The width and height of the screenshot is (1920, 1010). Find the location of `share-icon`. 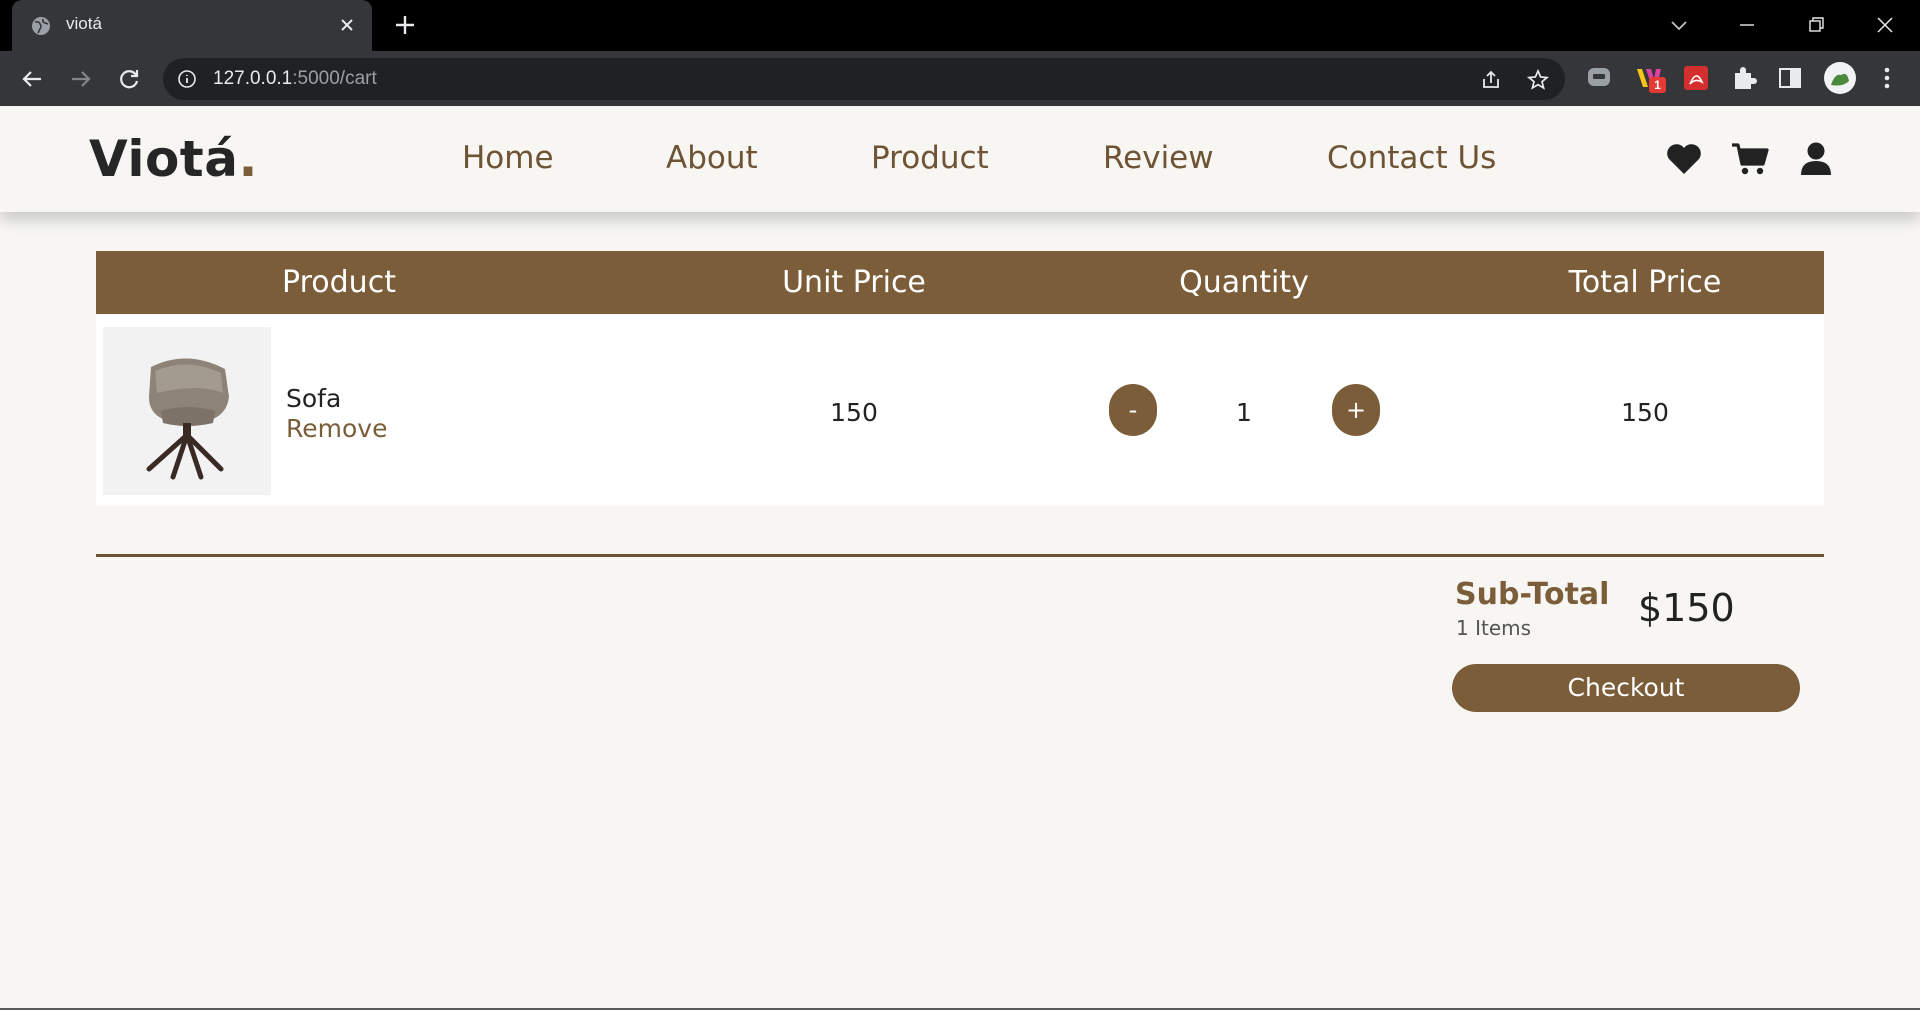

share-icon is located at coordinates (1491, 80).